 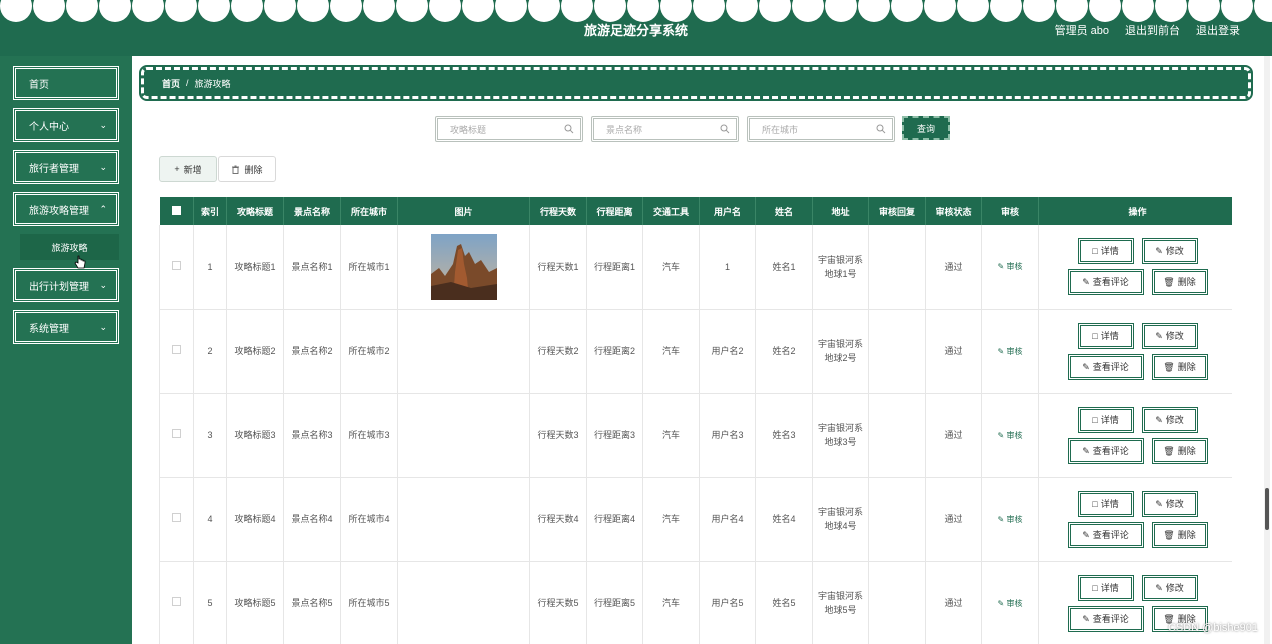 I want to click on batch-delete-button: 删除, so click(x=247, y=169).